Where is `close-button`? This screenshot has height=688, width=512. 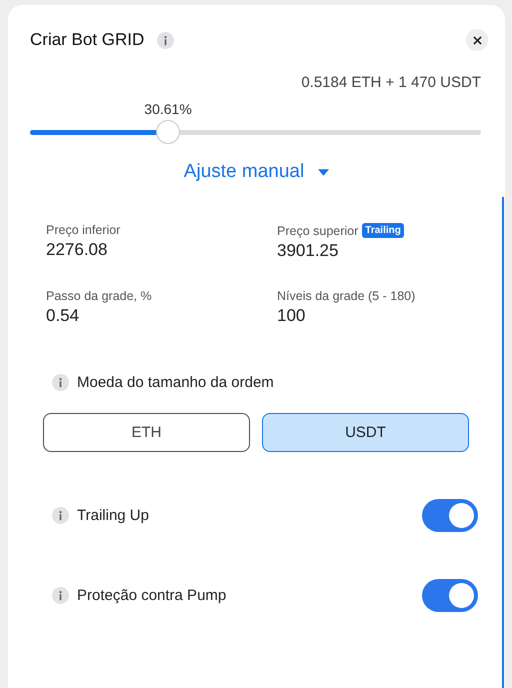 close-button is located at coordinates (477, 40).